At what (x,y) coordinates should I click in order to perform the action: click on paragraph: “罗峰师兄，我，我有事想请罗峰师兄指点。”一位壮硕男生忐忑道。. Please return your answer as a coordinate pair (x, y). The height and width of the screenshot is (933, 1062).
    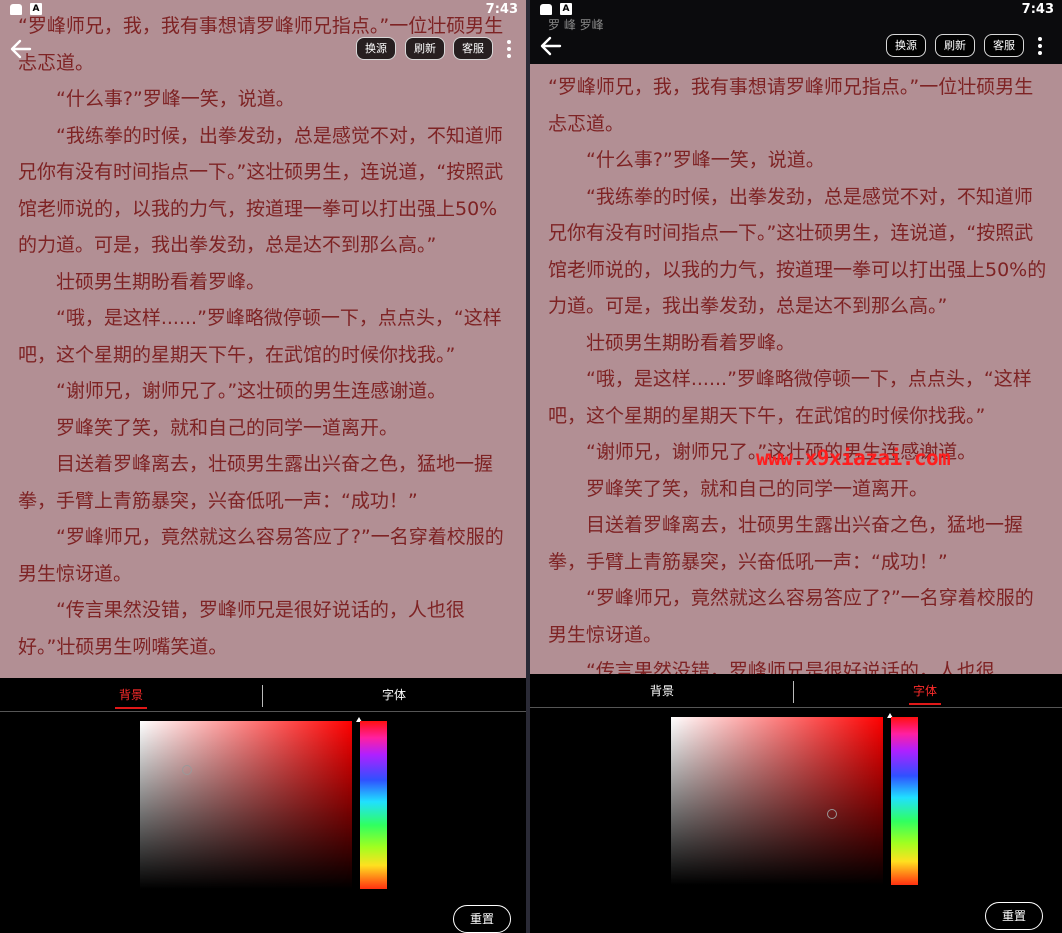
    Looking at the image, I should click on (791, 105).